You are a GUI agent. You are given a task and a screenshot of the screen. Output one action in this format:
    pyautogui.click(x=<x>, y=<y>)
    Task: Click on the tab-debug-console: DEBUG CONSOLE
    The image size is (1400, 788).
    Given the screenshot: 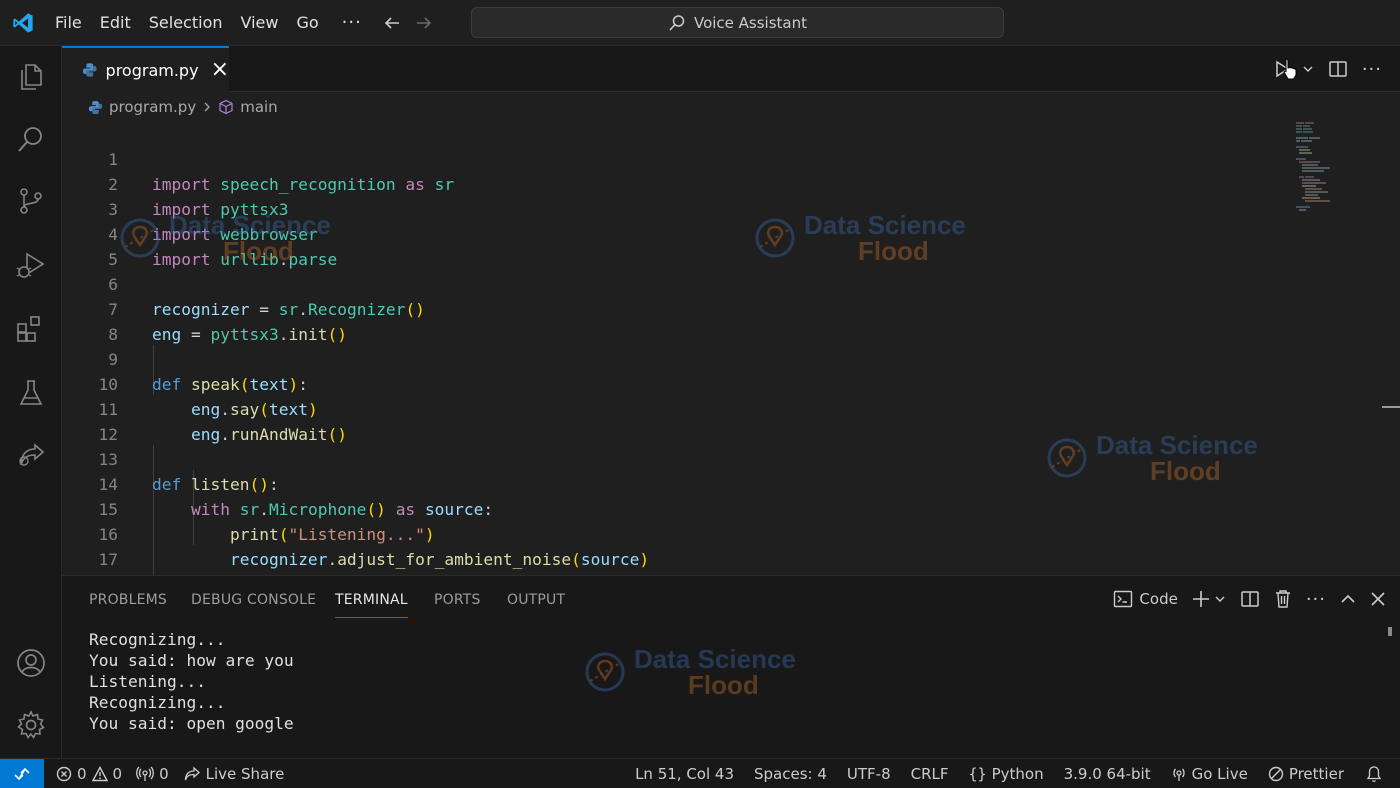 What is the action you would take?
    pyautogui.click(x=253, y=599)
    